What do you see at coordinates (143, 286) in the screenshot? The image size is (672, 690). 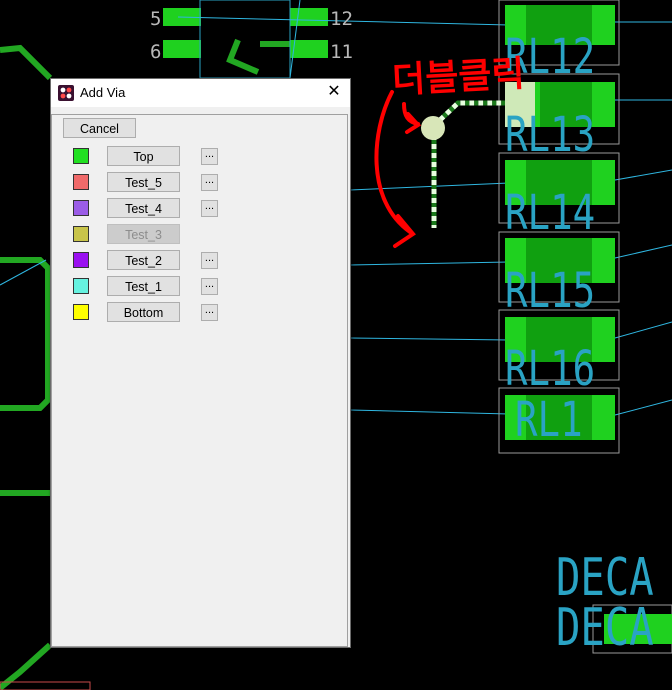 I see `layer-button-test-1: Test_1` at bounding box center [143, 286].